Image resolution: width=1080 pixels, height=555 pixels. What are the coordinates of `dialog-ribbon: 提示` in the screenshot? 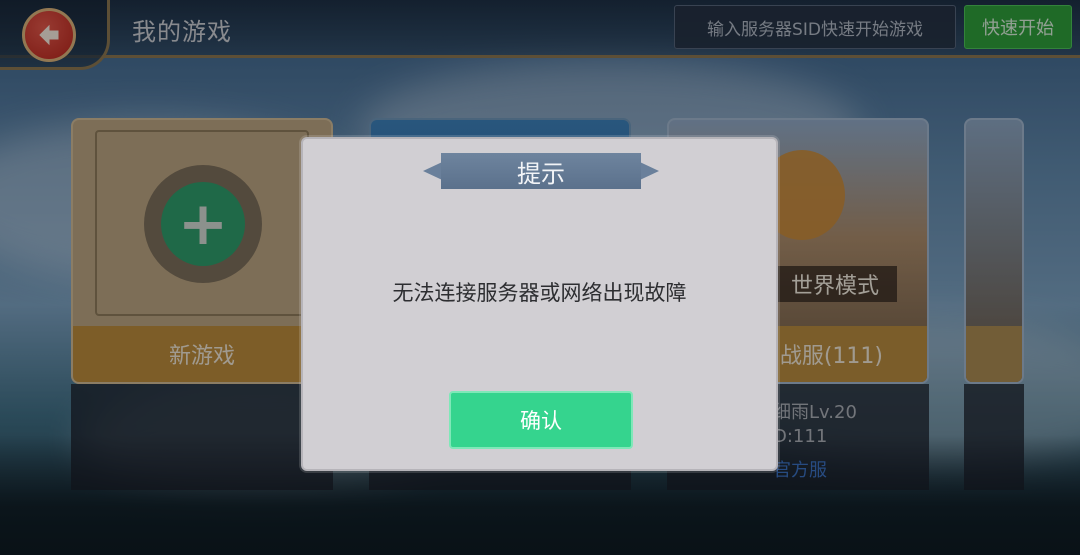 It's located at (541, 171).